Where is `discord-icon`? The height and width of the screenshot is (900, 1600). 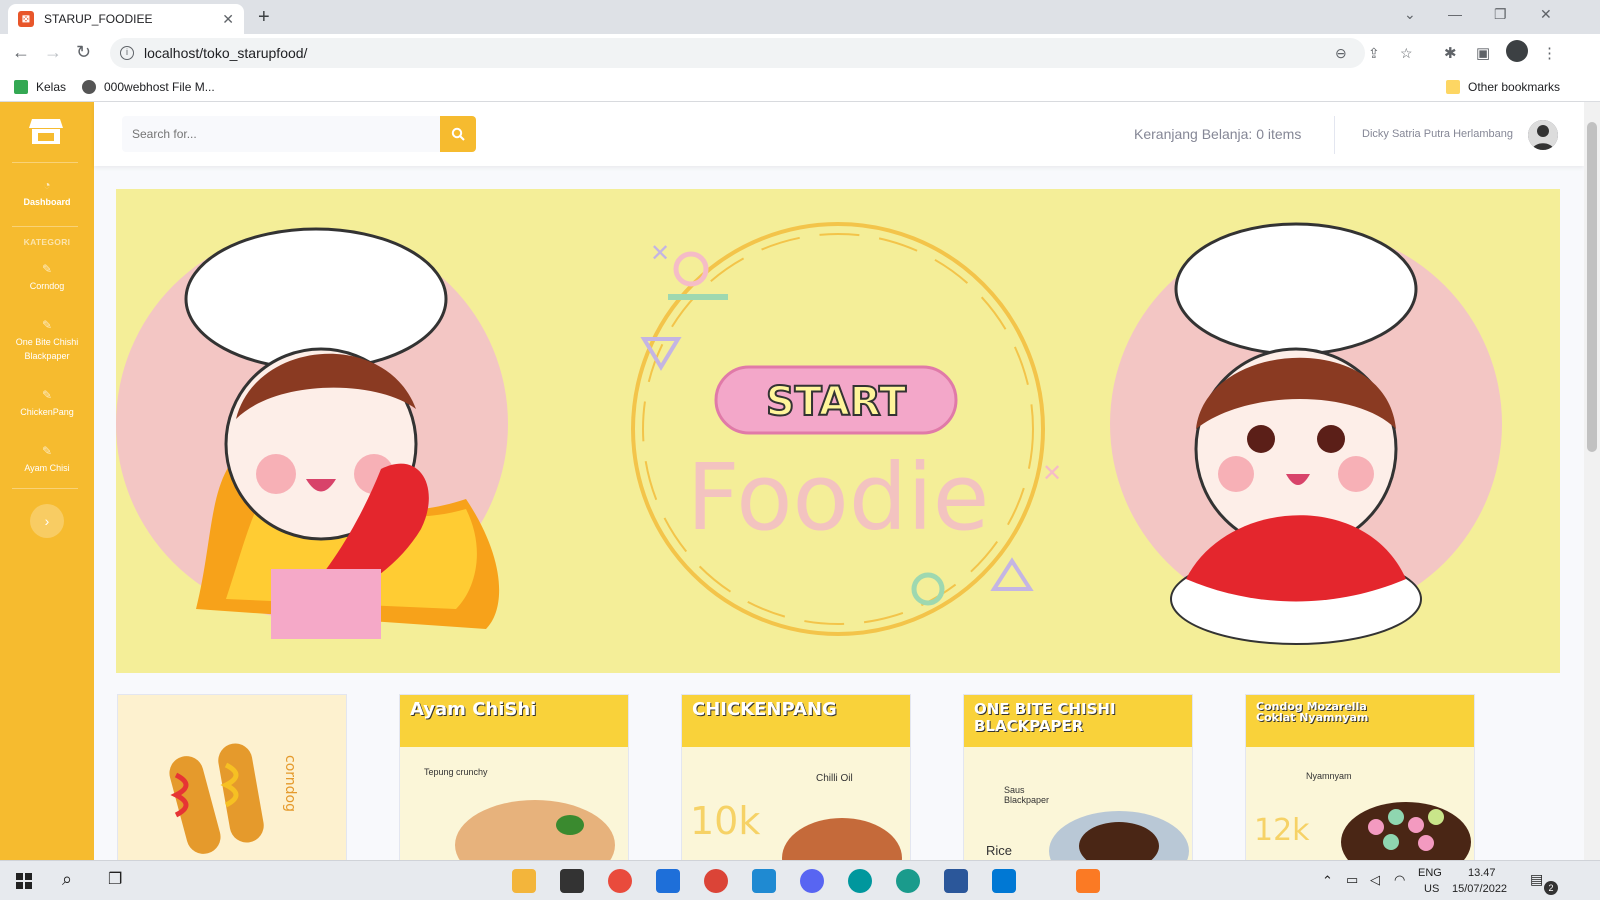 discord-icon is located at coordinates (812, 881).